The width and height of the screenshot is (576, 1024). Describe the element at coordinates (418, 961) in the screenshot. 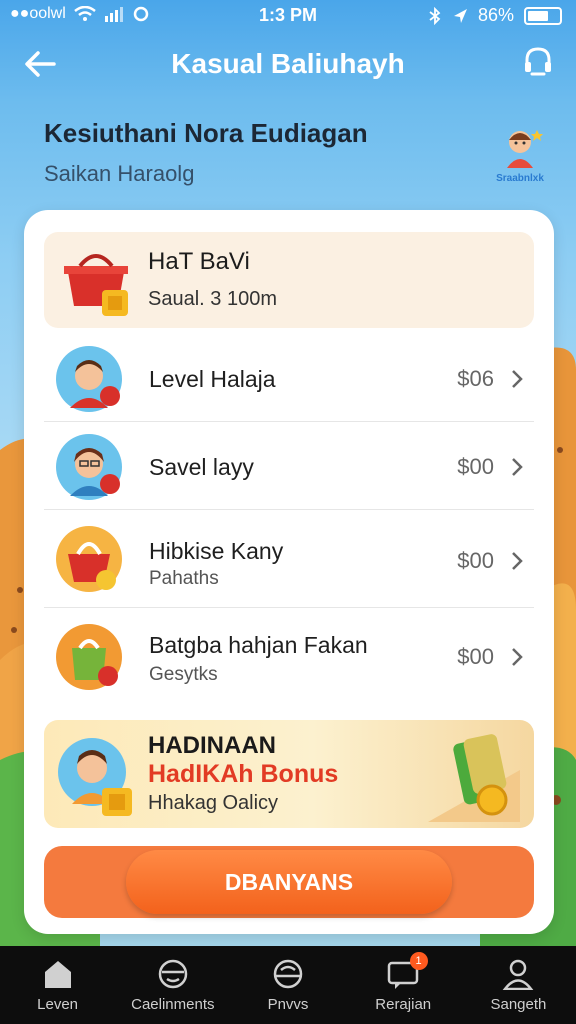

I see `notification-badge: 1` at that location.